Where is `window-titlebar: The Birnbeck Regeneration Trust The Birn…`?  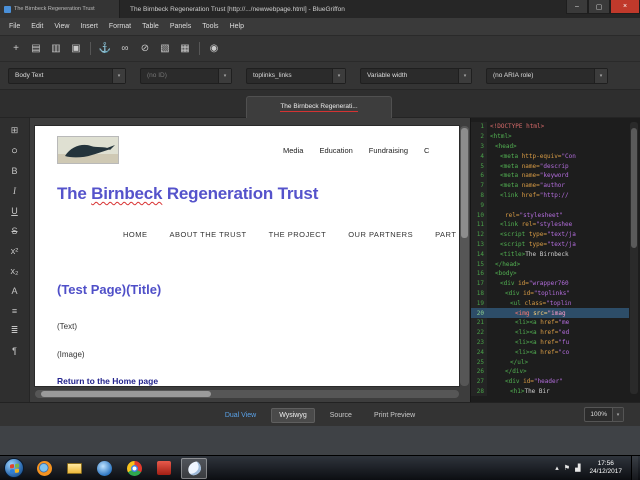
window-titlebar: The Birnbeck Regeneration Trust The Birn… is located at coordinates (320, 9).